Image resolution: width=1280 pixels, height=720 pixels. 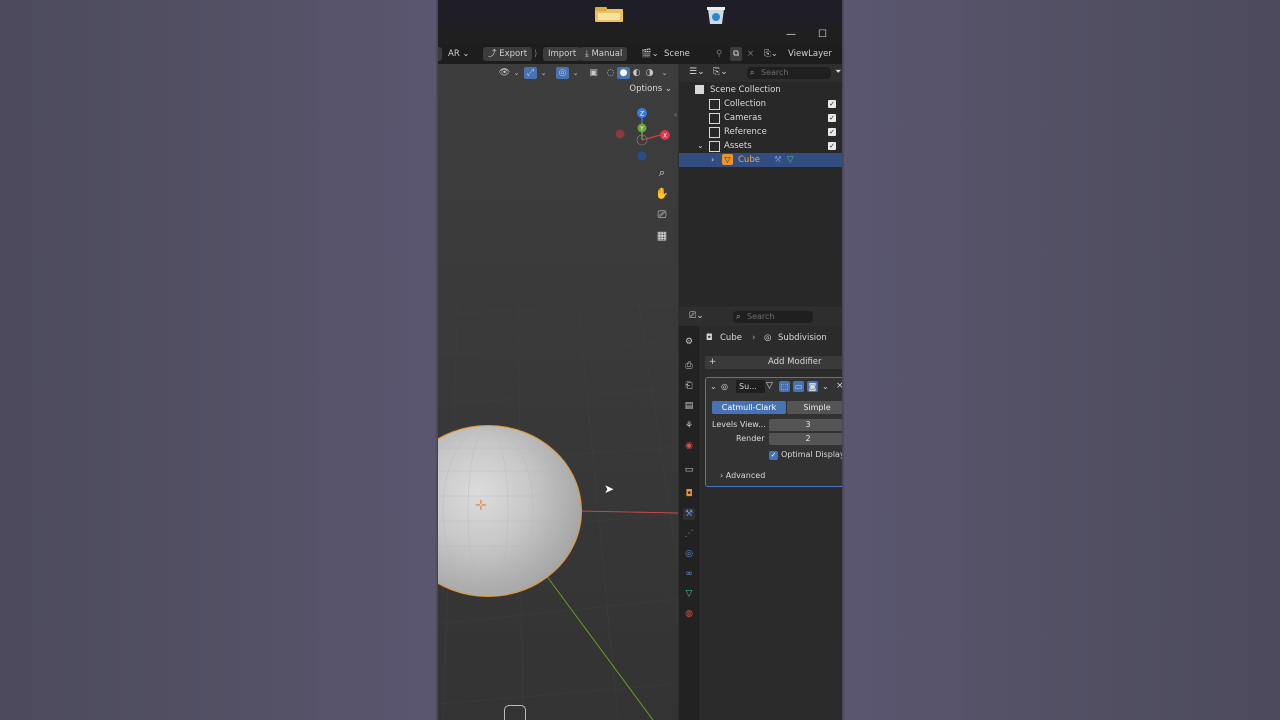 I want to click on recycle-bin-icon, so click(x=716, y=14).